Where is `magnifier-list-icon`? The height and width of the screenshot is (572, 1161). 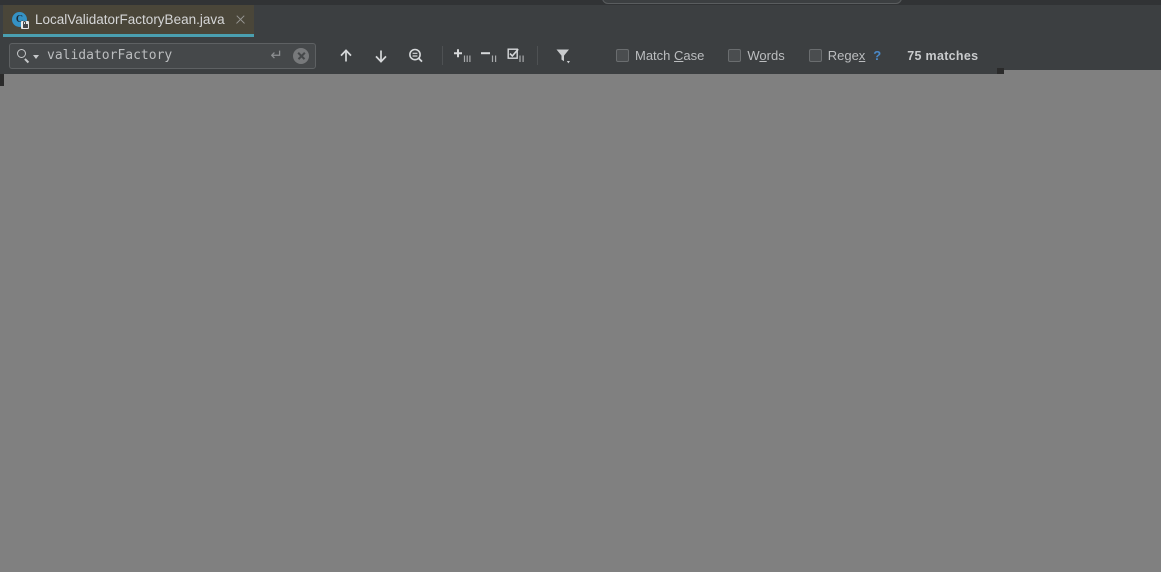 magnifier-list-icon is located at coordinates (415, 55).